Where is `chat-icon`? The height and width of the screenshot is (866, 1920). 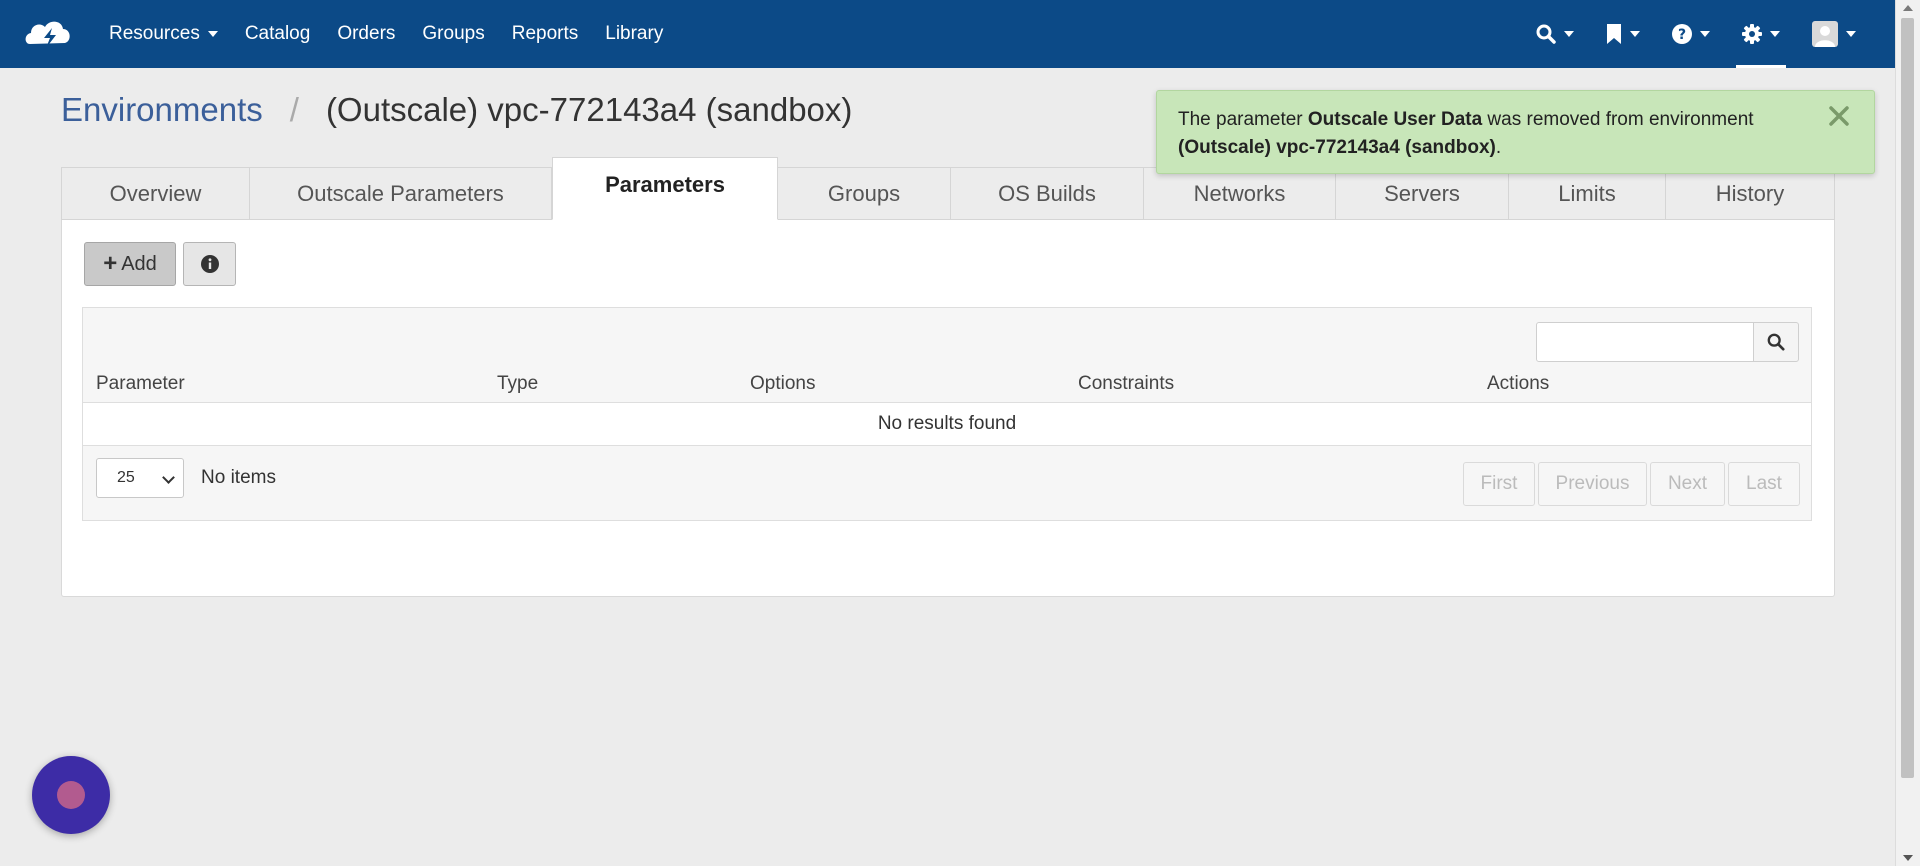
chat-icon is located at coordinates (71, 795).